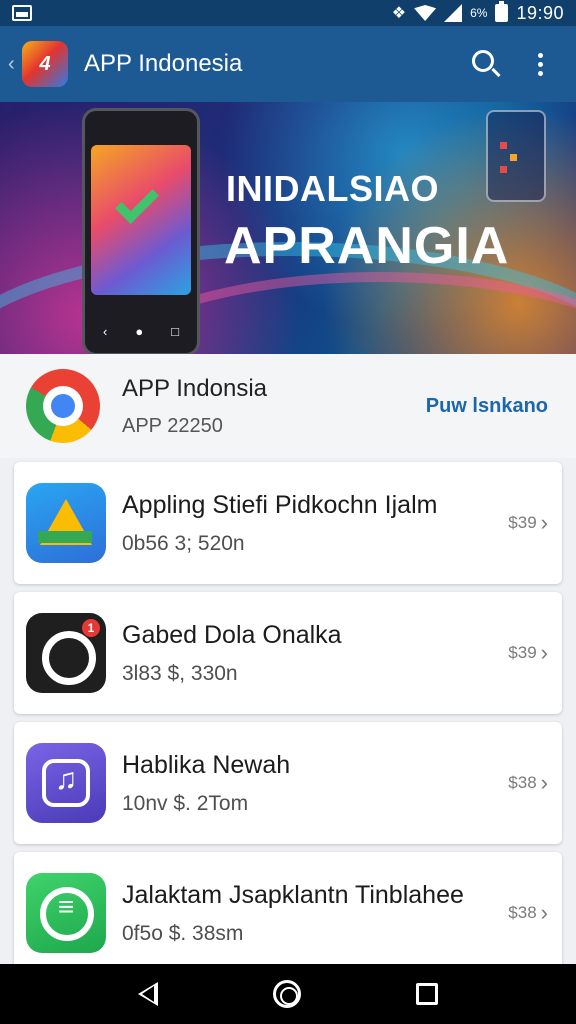  I want to click on status-bar: ❖ 6% 19:90, so click(288, 13).